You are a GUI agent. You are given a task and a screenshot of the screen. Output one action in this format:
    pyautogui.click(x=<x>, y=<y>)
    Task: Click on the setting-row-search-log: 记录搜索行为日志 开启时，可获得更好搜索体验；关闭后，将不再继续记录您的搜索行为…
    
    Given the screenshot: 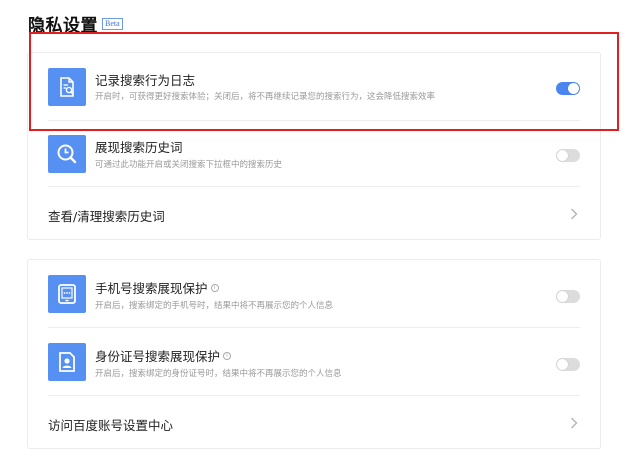 What is the action you would take?
    pyautogui.click(x=314, y=87)
    